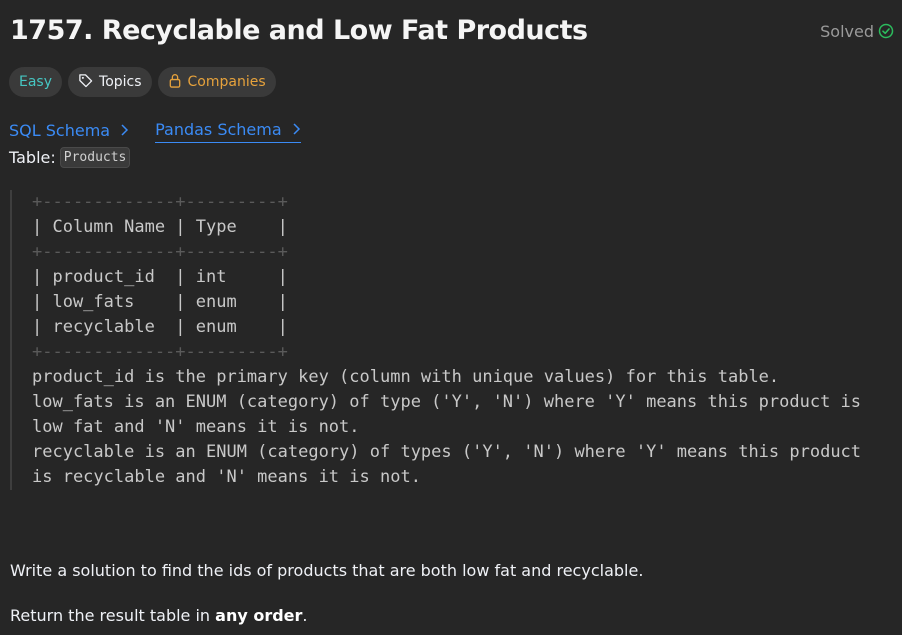  I want to click on return-instruction: Return the result table in any order., so click(159, 615).